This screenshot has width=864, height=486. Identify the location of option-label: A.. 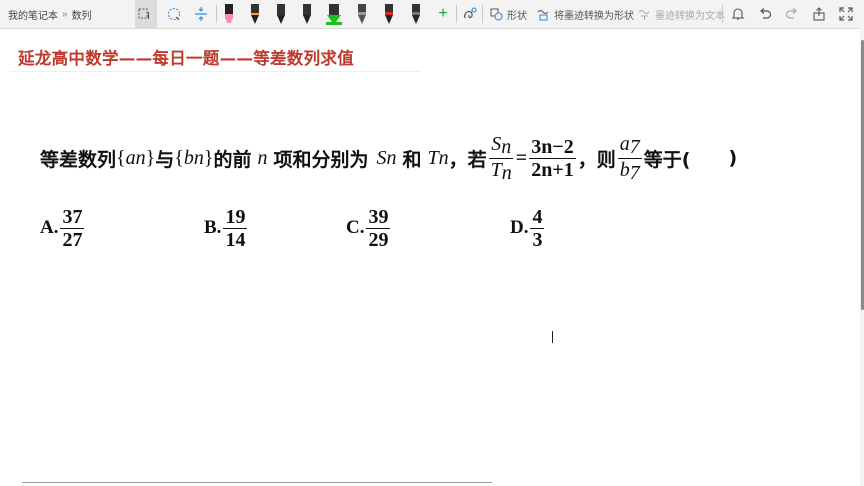
(49, 227).